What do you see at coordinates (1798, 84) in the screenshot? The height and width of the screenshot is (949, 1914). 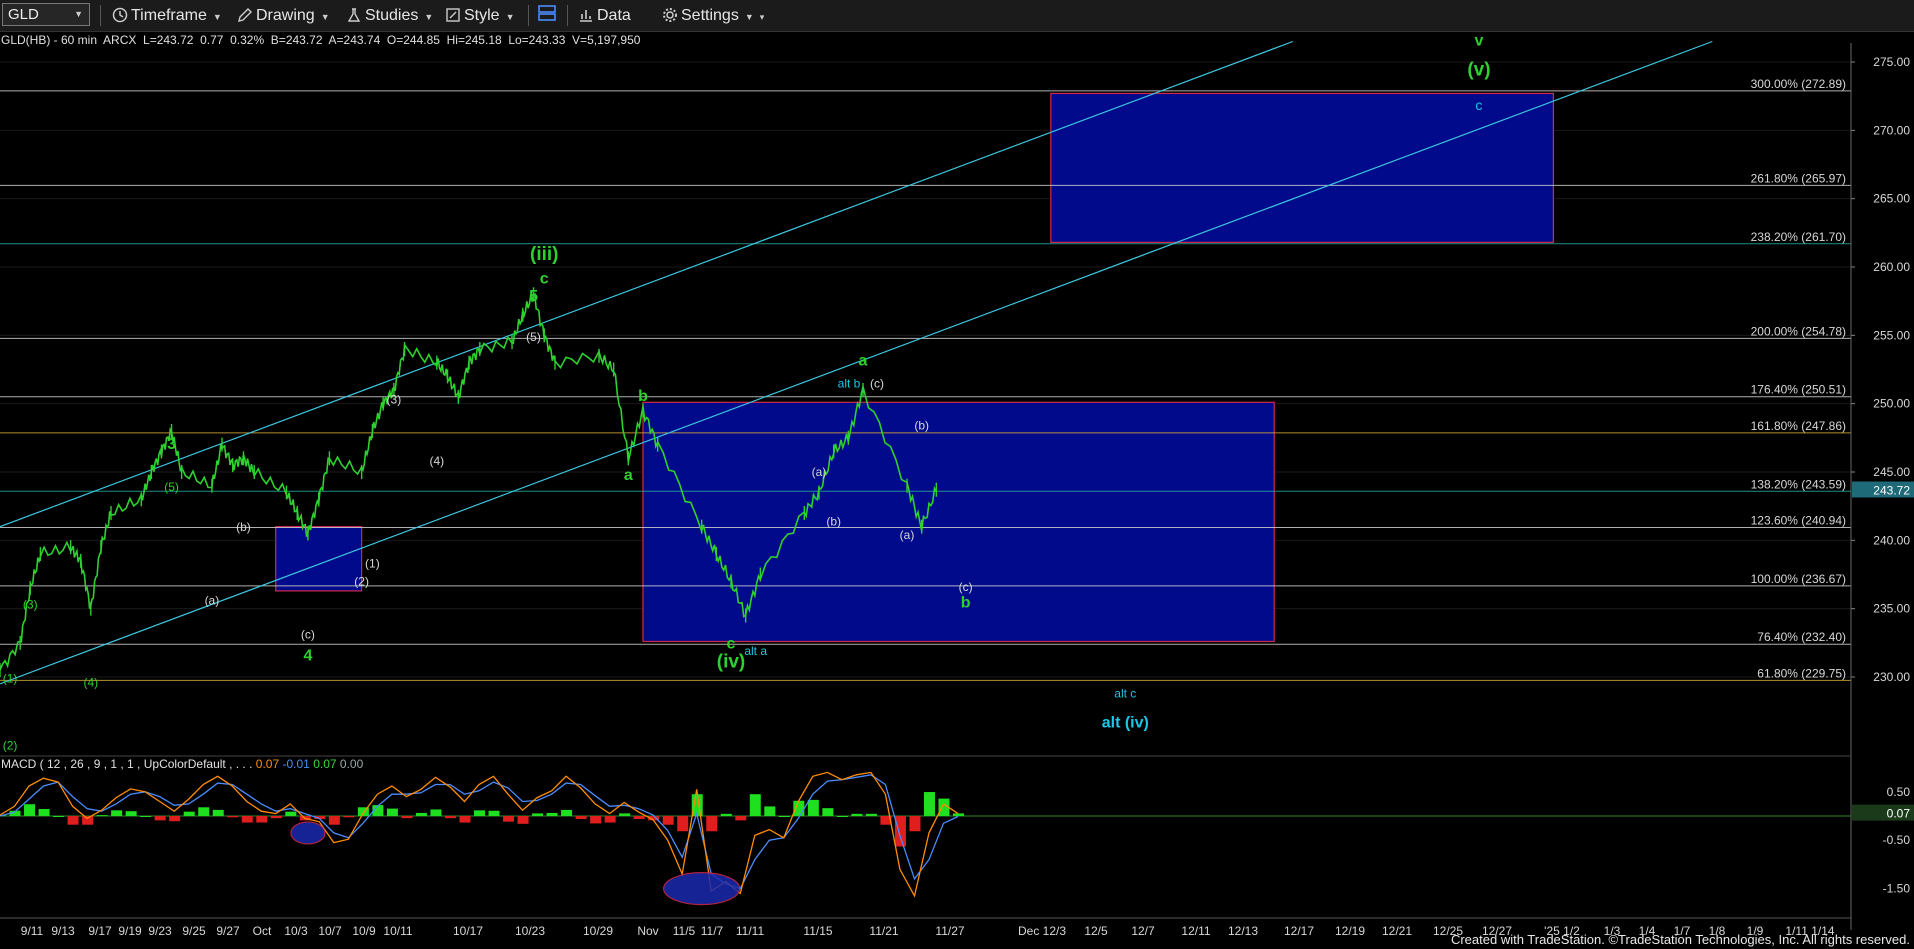 I see `fib-label: 300.00% (272.89)` at bounding box center [1798, 84].